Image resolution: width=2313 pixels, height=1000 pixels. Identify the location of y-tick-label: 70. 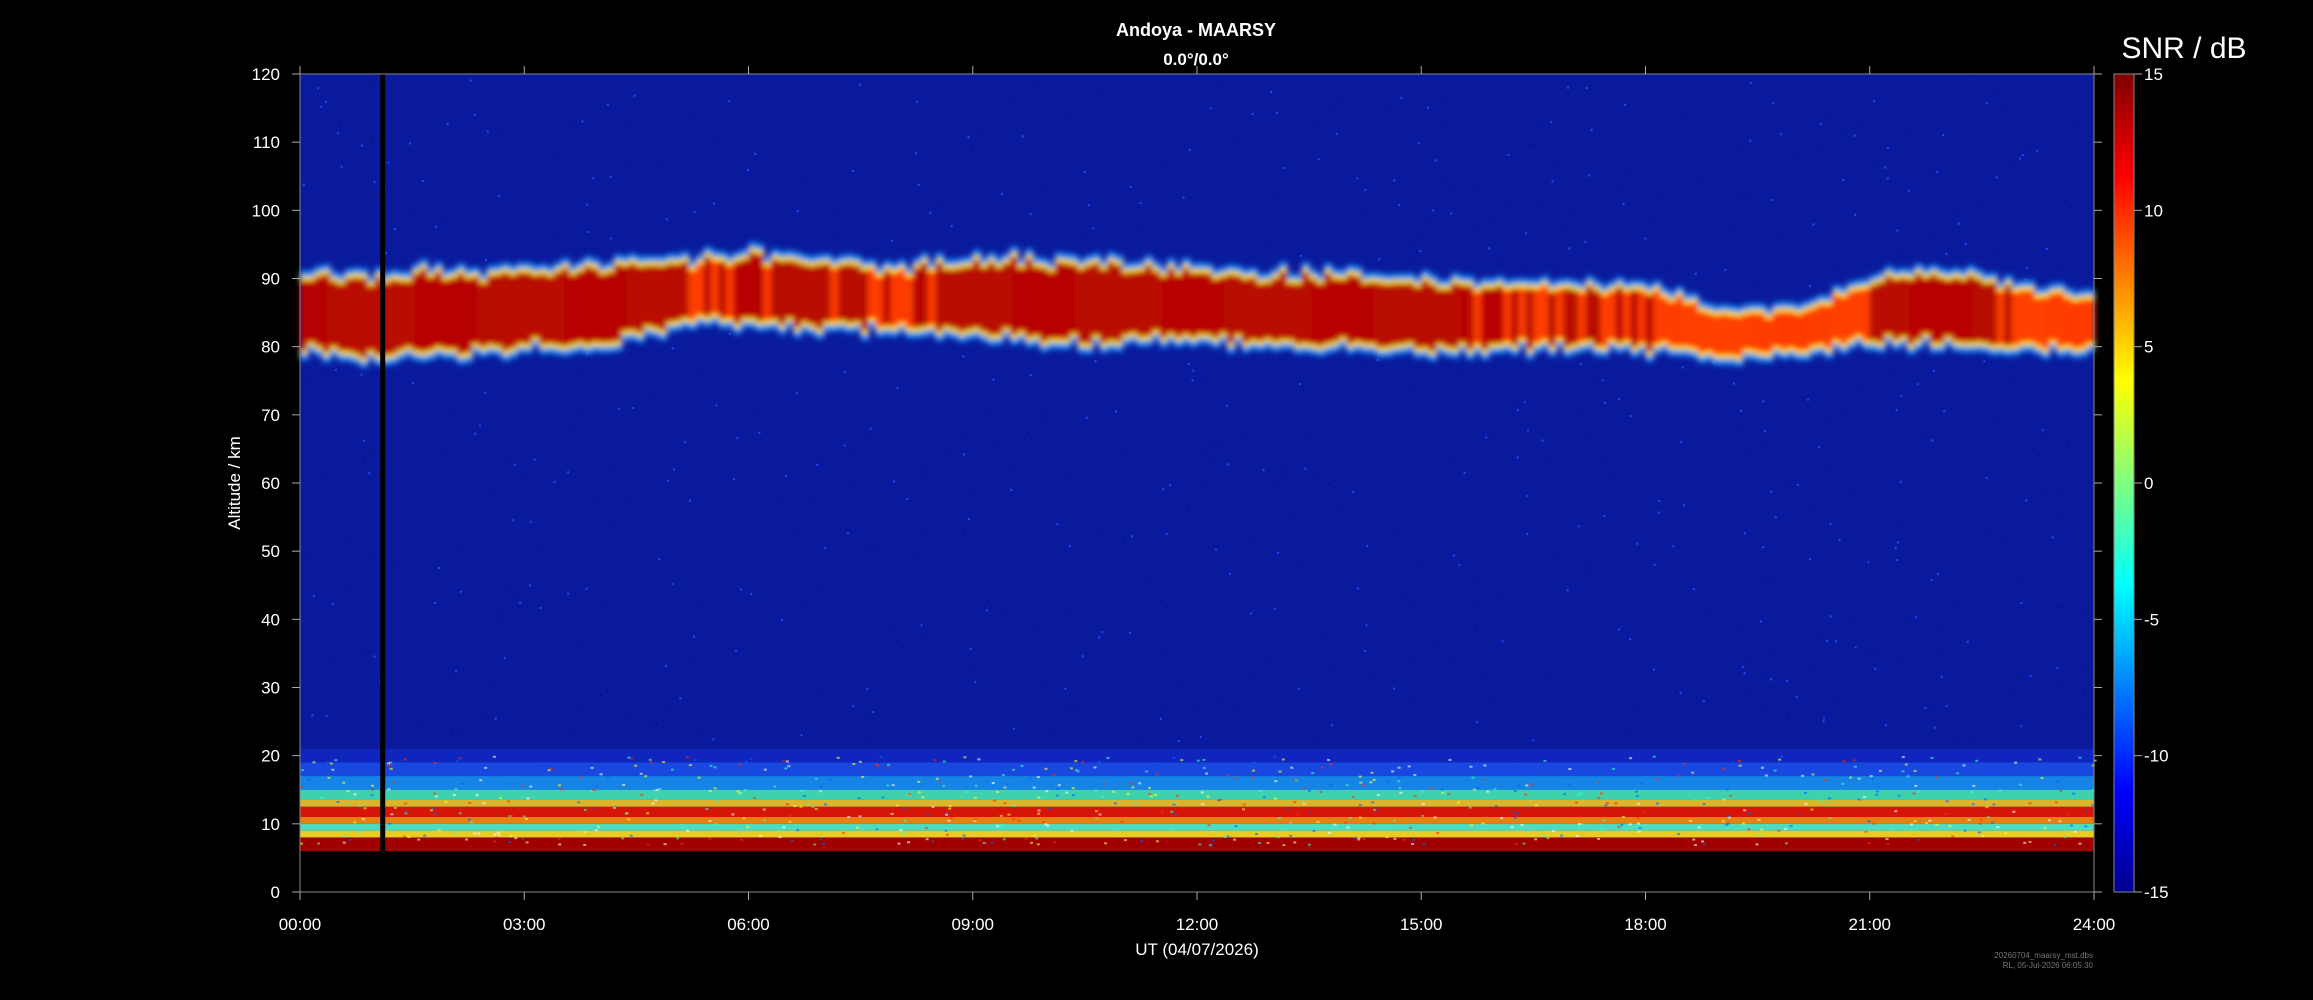
(270, 415).